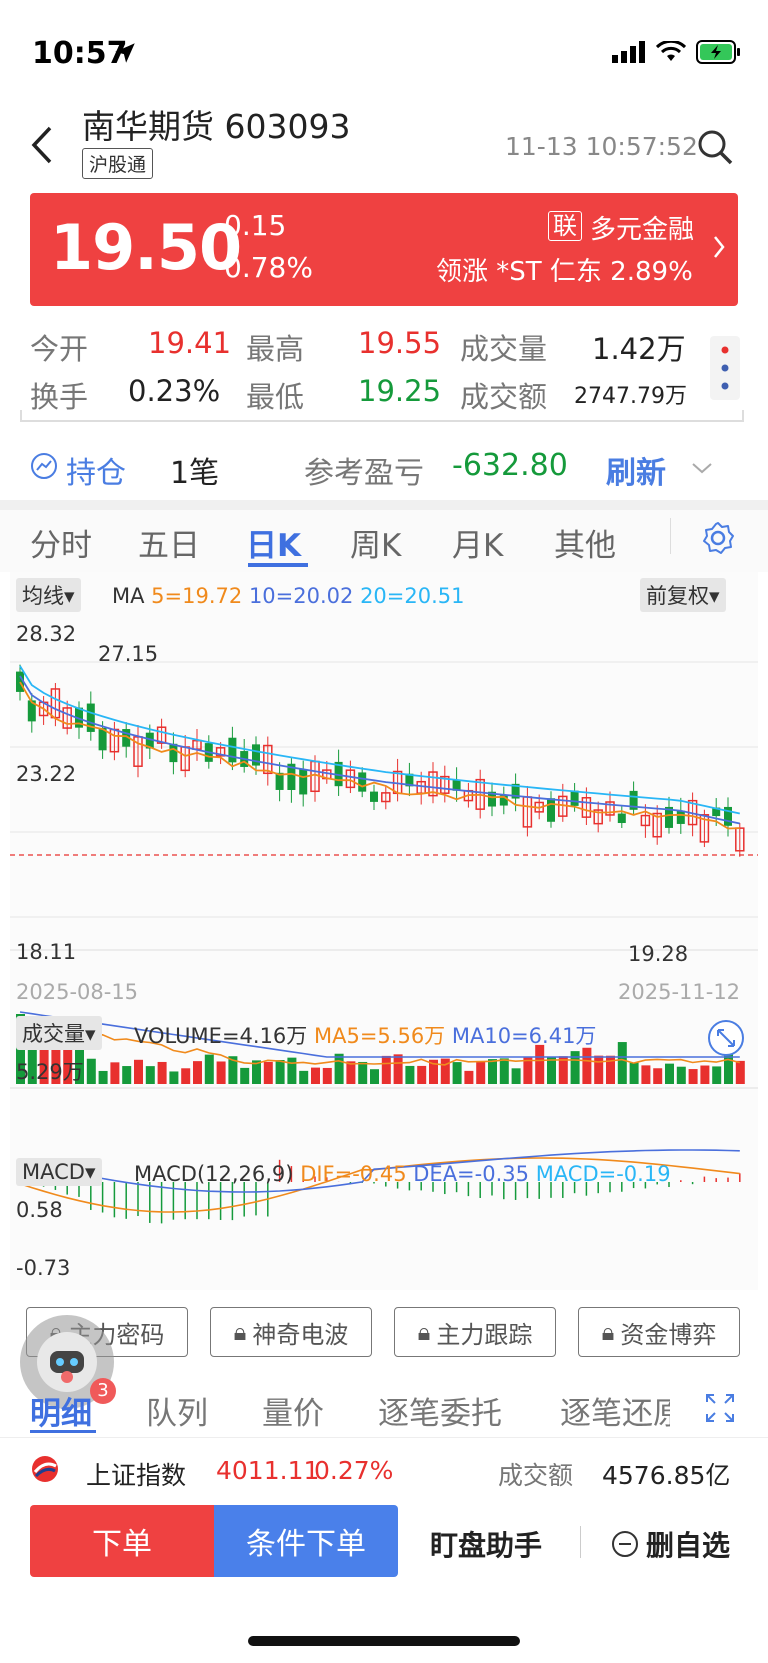  What do you see at coordinates (59, 1172) in the screenshot?
I see `macd-selector-button: MACD▾` at bounding box center [59, 1172].